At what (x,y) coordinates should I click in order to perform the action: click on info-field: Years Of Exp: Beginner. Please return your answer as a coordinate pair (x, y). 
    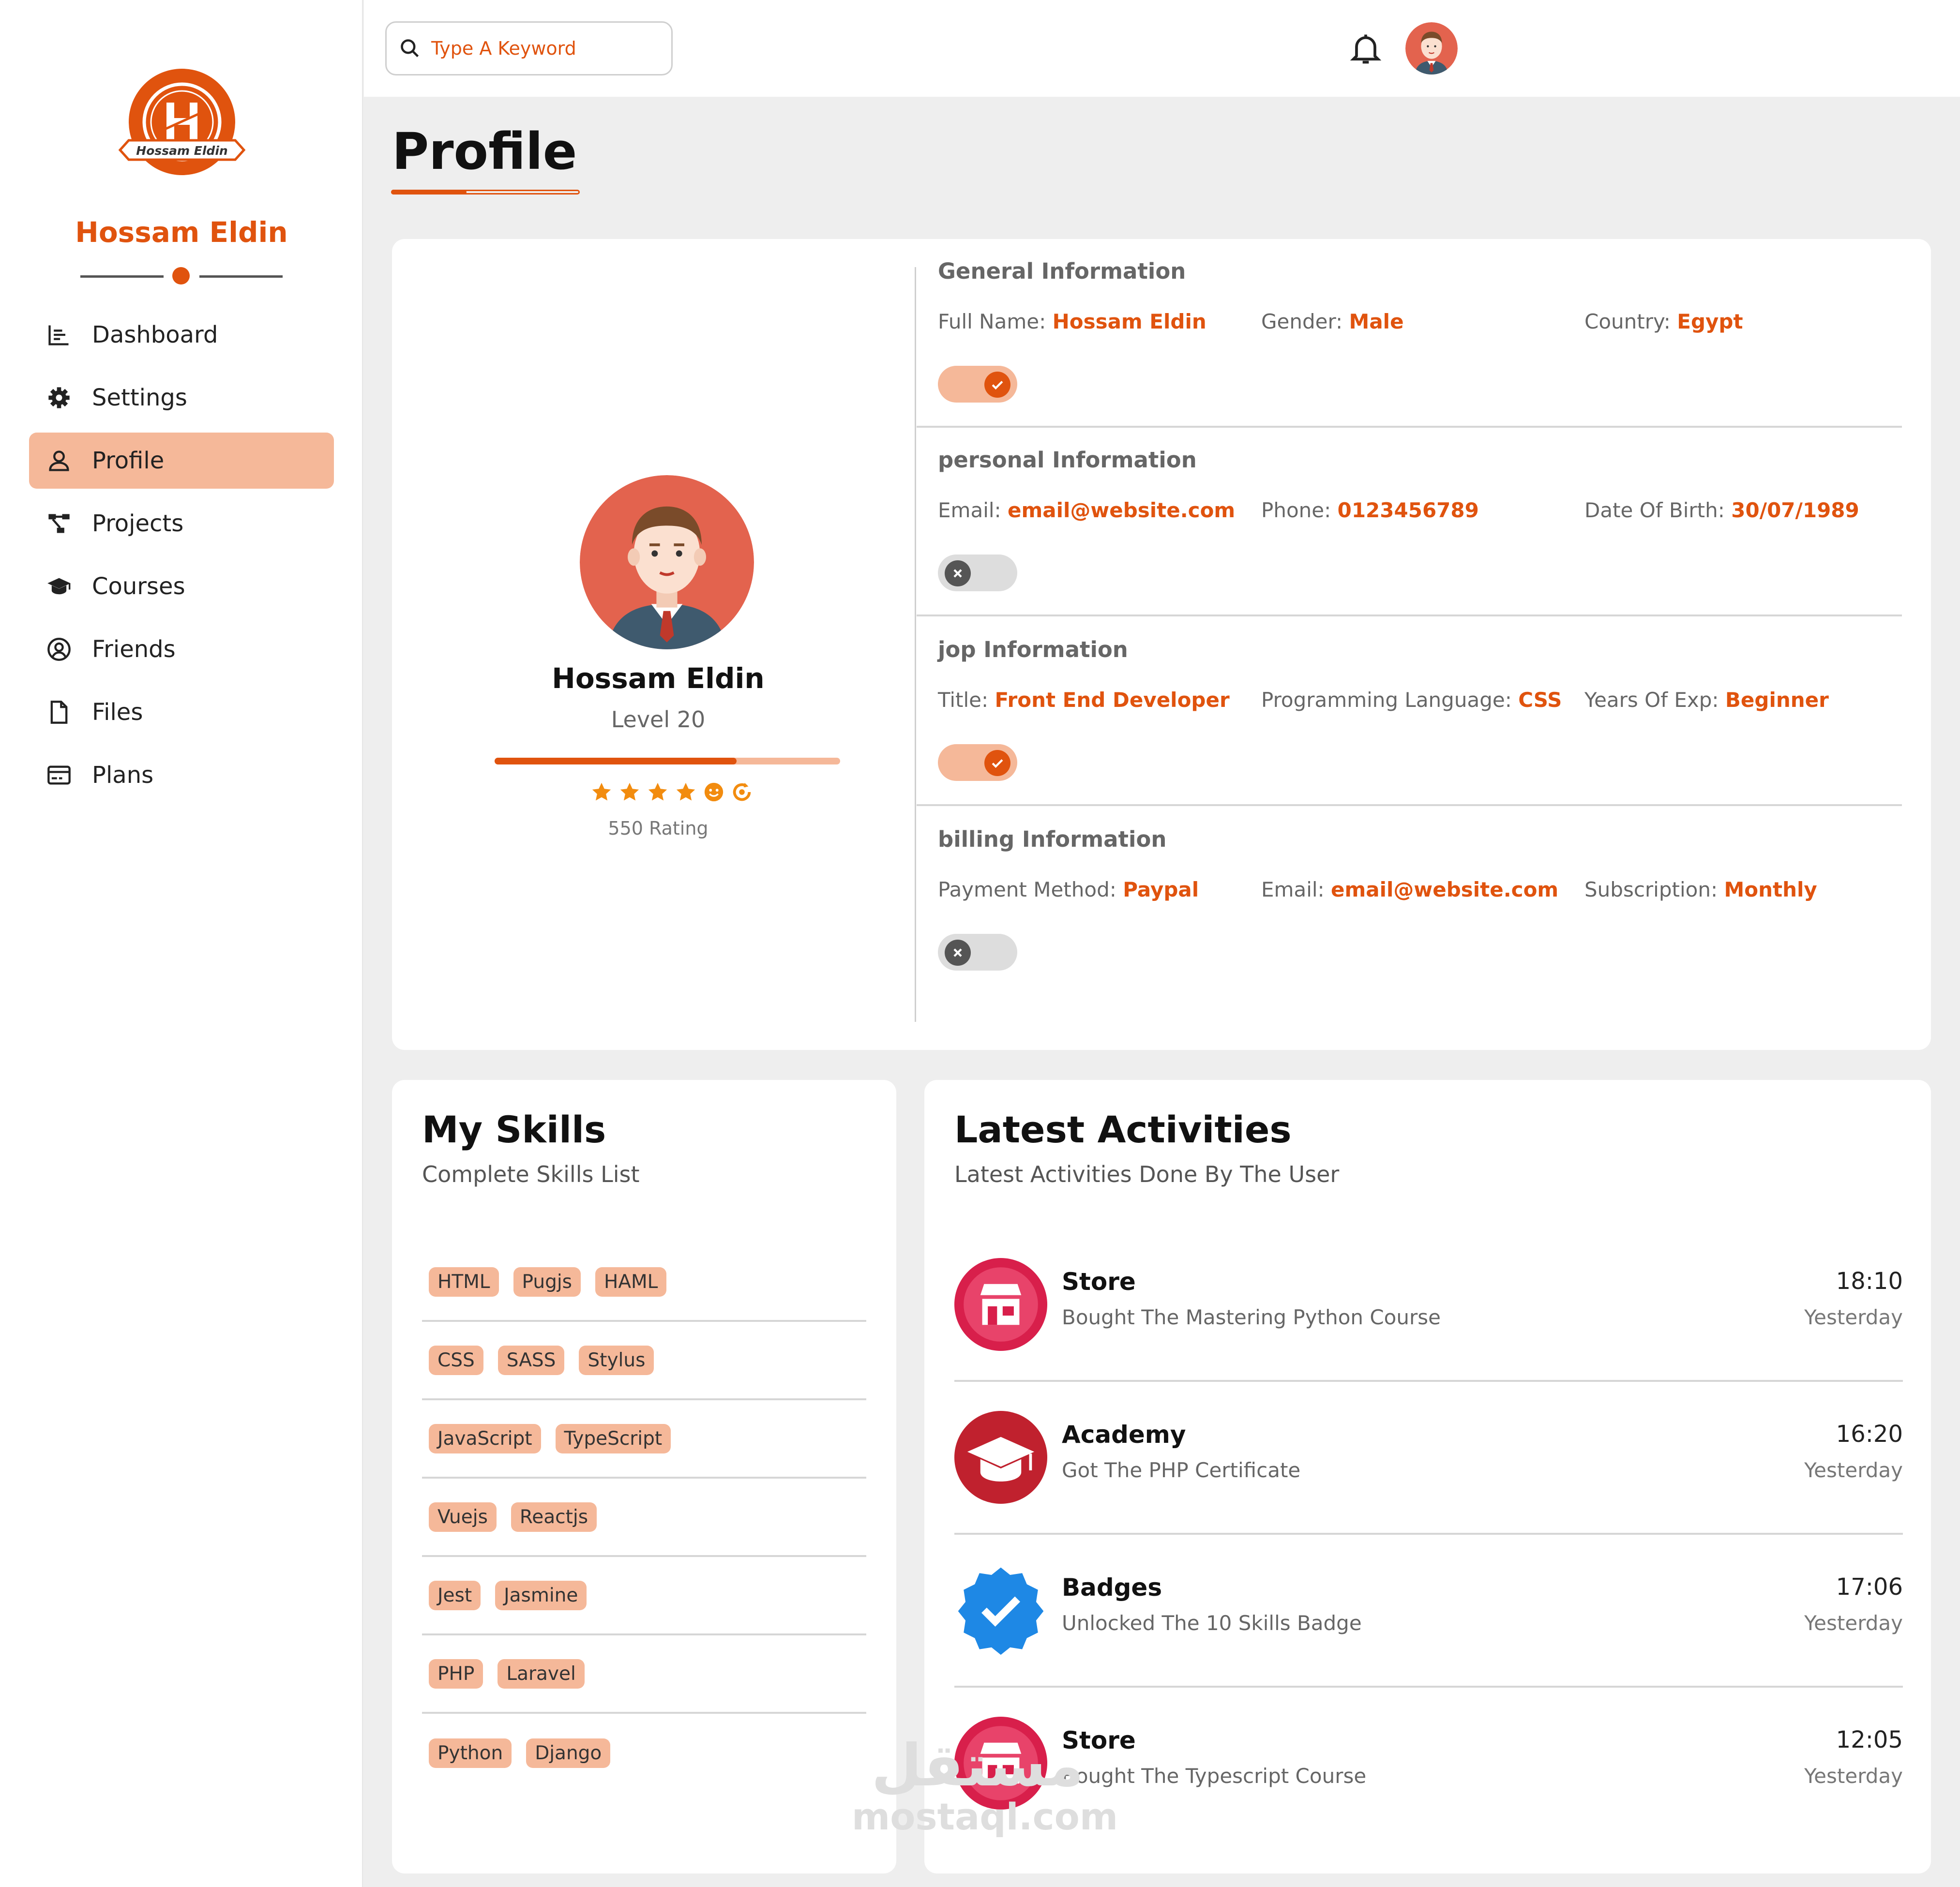
    Looking at the image, I should click on (1706, 700).